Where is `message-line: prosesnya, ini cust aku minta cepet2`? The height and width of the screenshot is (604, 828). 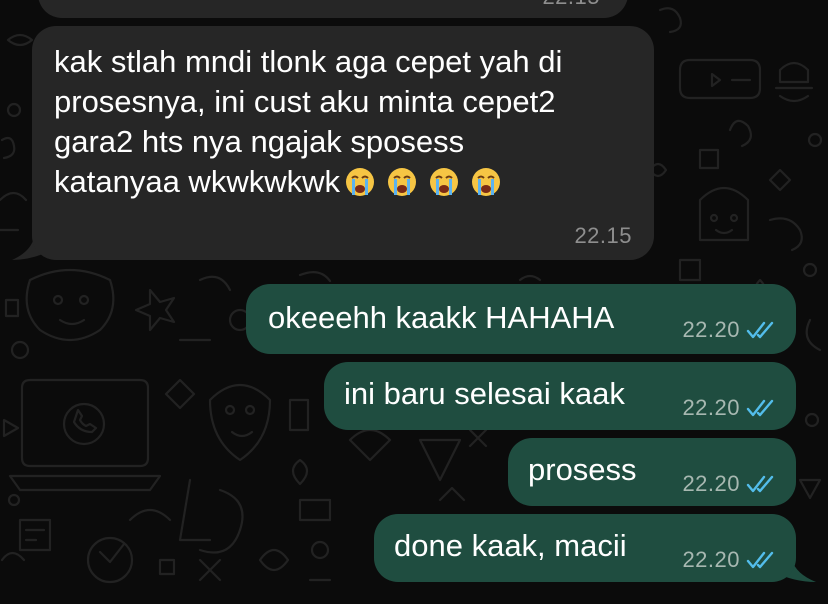
message-line: prosesnya, ini cust aku minta cepet2 is located at coordinates (305, 101).